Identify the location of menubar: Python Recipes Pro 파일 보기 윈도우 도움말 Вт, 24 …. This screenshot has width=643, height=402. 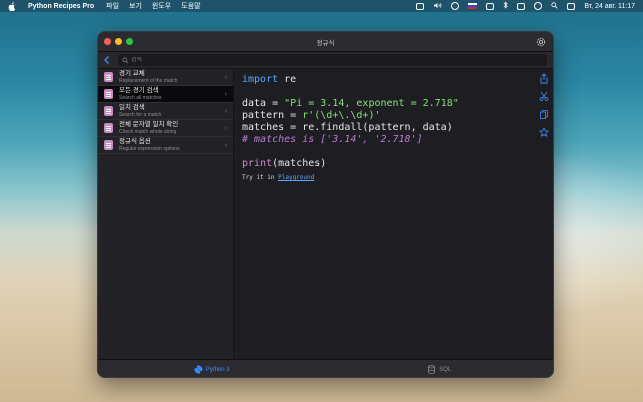
(321, 6).